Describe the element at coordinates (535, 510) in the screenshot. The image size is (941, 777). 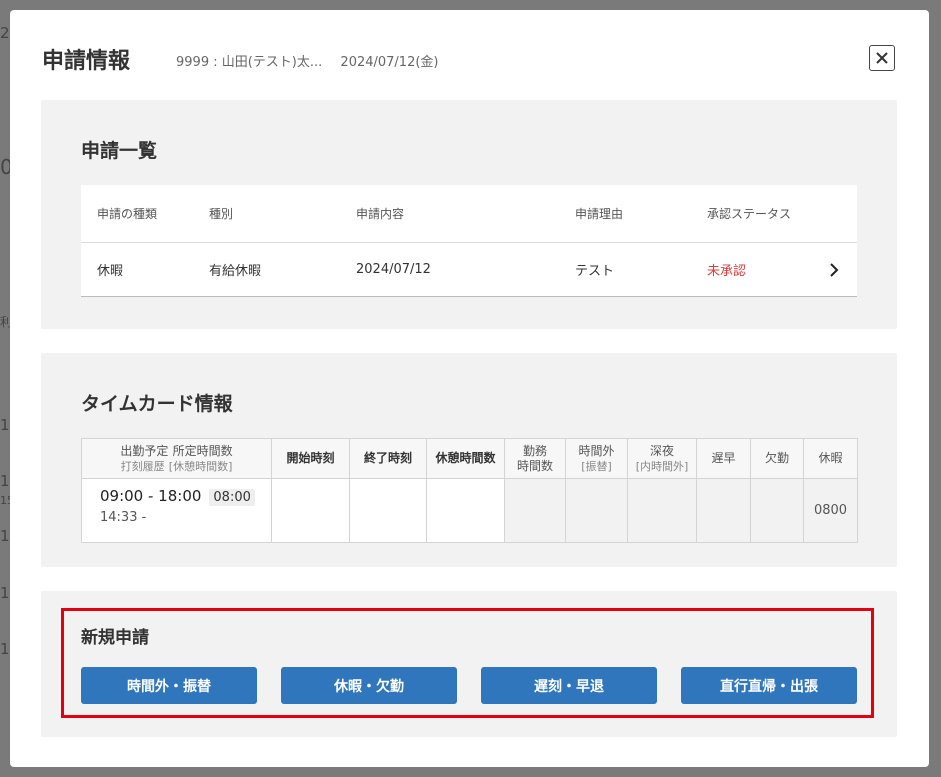
I see `work-hours-cell` at that location.